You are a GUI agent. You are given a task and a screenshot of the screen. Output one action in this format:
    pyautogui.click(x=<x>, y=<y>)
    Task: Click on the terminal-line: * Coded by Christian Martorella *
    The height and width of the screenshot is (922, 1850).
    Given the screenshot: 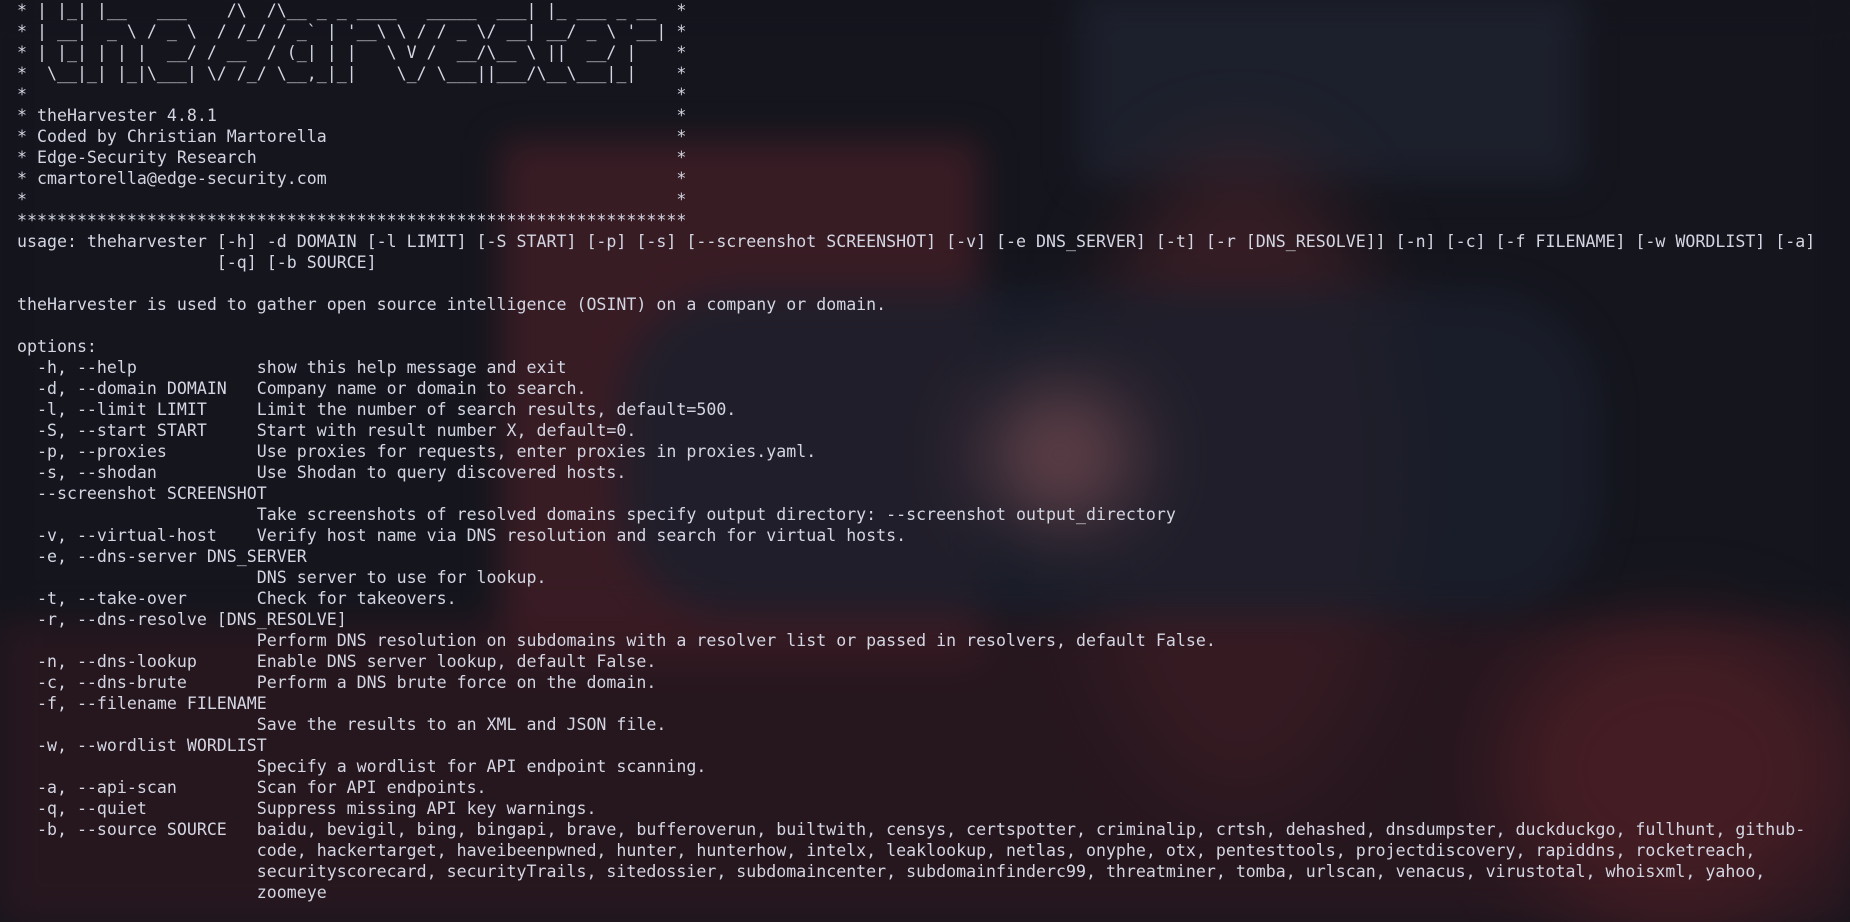 What is the action you would take?
    pyautogui.click(x=352, y=136)
    